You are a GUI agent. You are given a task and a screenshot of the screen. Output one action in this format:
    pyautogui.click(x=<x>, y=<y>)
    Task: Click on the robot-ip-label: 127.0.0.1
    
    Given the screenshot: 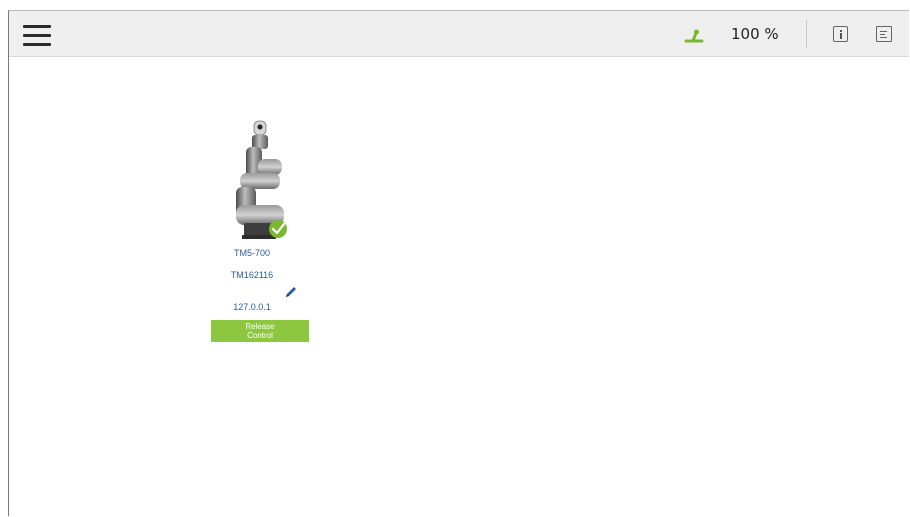 What is the action you would take?
    pyautogui.click(x=252, y=307)
    